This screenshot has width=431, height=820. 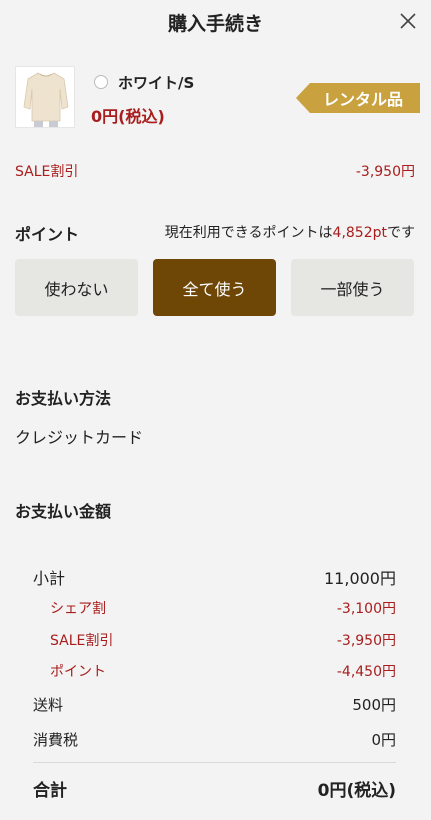 I want to click on point-discount-row: ポイント -4,450円, so click(x=214, y=671).